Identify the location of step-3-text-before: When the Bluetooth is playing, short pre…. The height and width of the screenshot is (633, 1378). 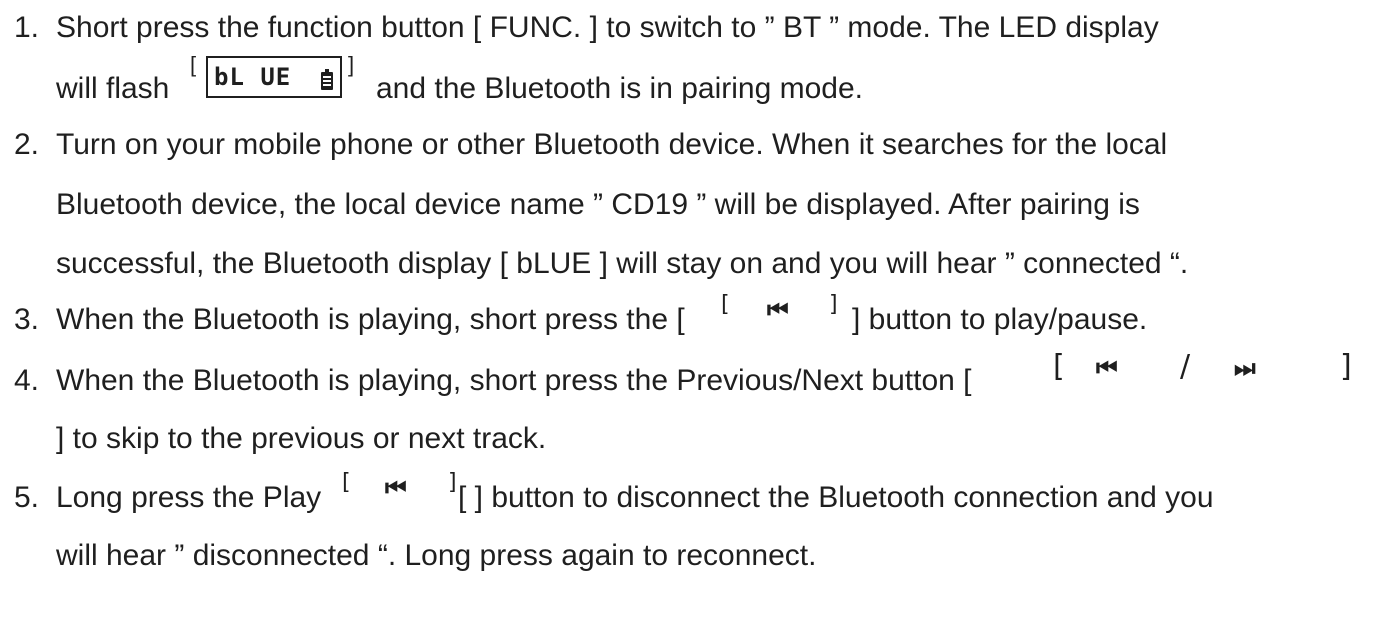
(370, 319).